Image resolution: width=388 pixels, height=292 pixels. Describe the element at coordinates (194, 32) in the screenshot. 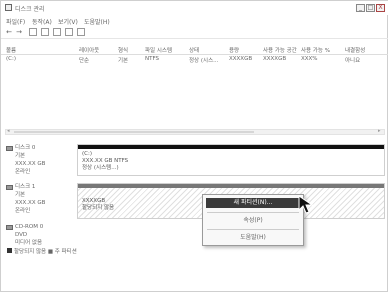

I see `toolbar: ← →` at that location.